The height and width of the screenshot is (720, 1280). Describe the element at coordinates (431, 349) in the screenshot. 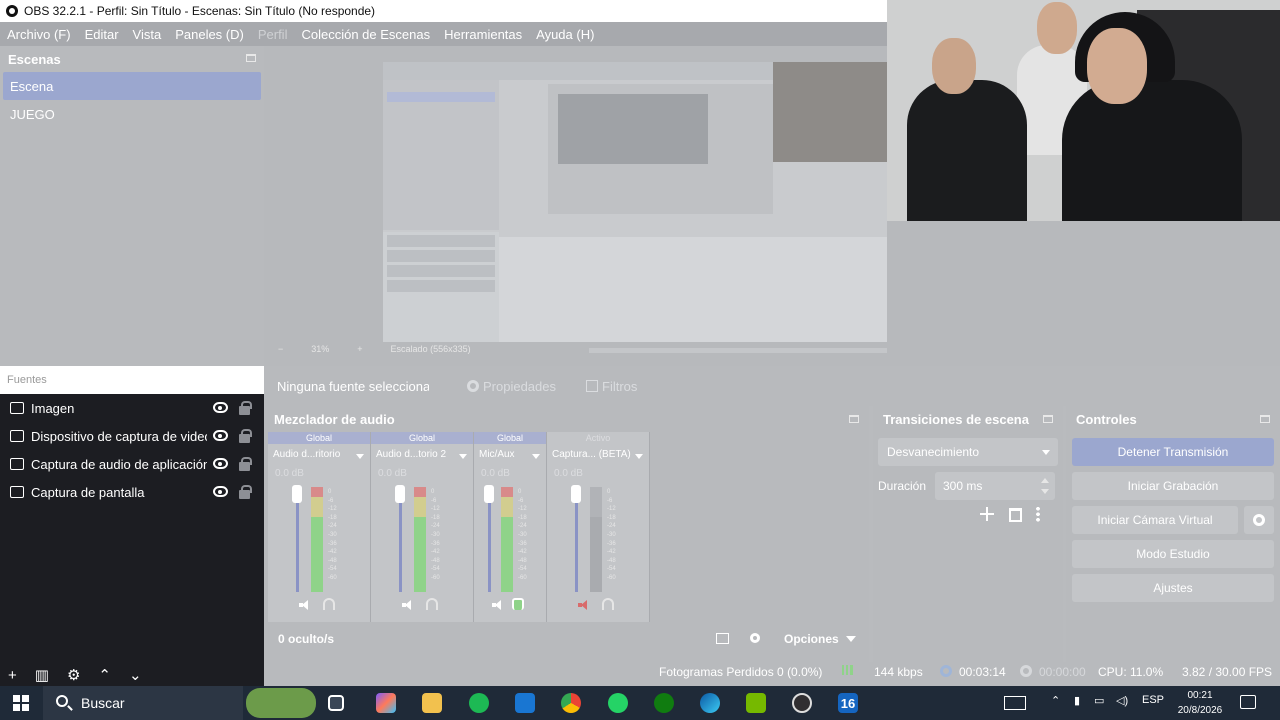

I see `scale-dropdown: Escalado (556x335)` at that location.